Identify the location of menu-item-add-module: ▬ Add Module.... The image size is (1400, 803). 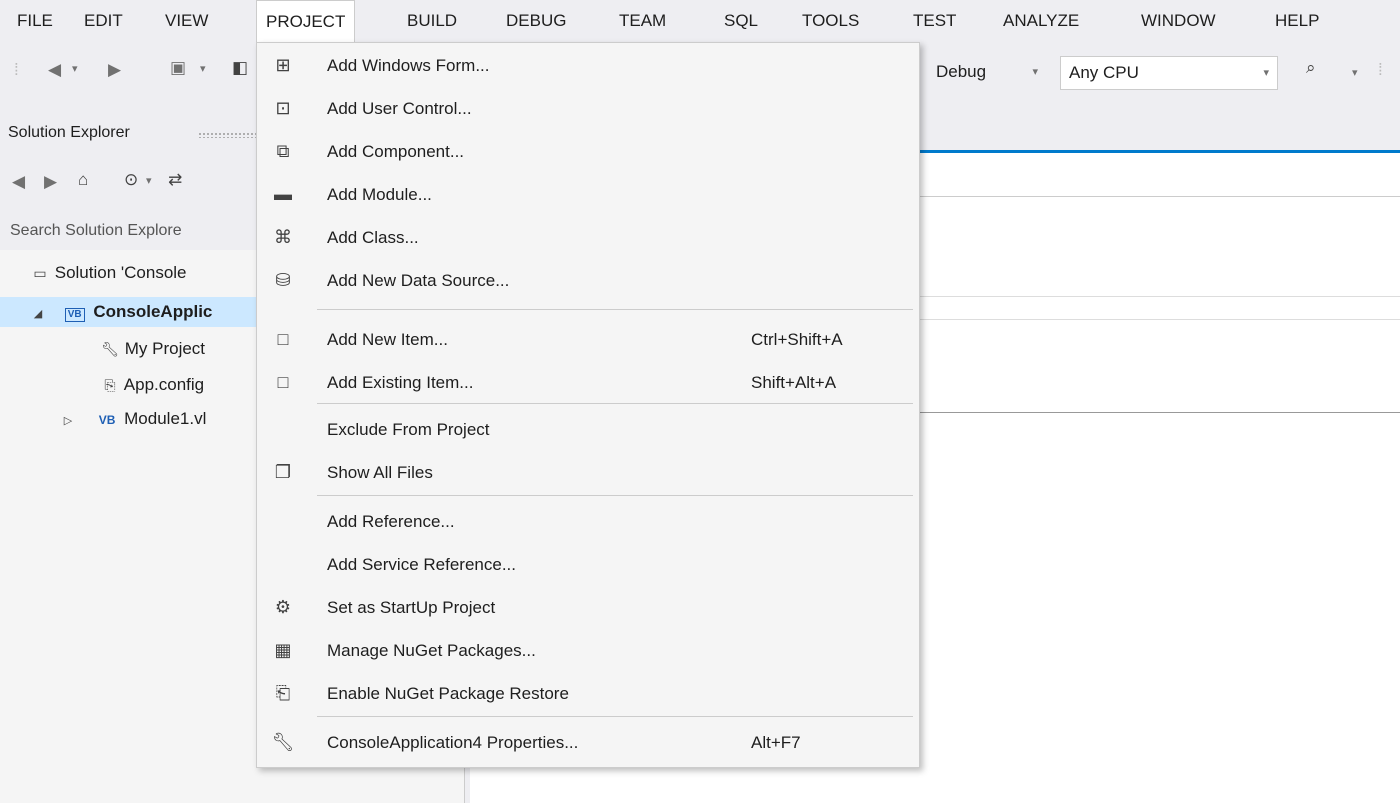
(588, 194).